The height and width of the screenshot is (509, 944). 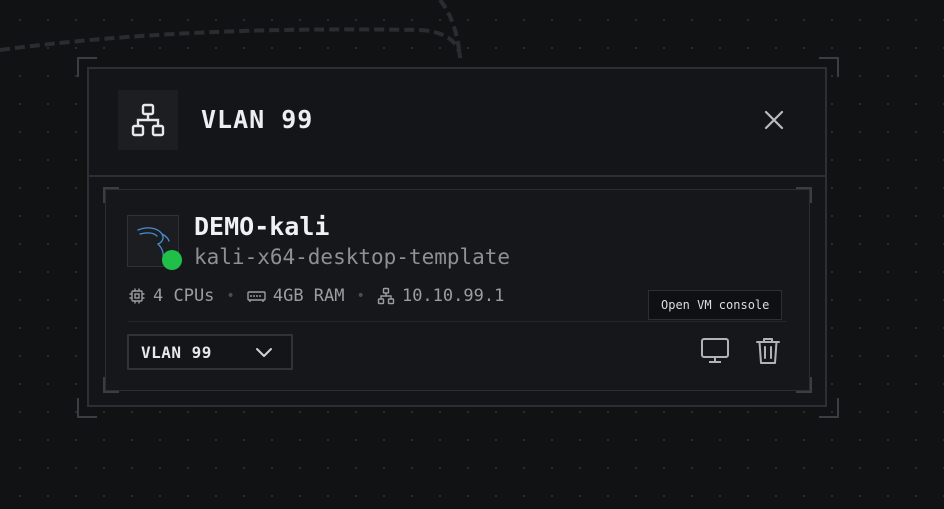 What do you see at coordinates (256, 296) in the screenshot?
I see `memory-icon` at bounding box center [256, 296].